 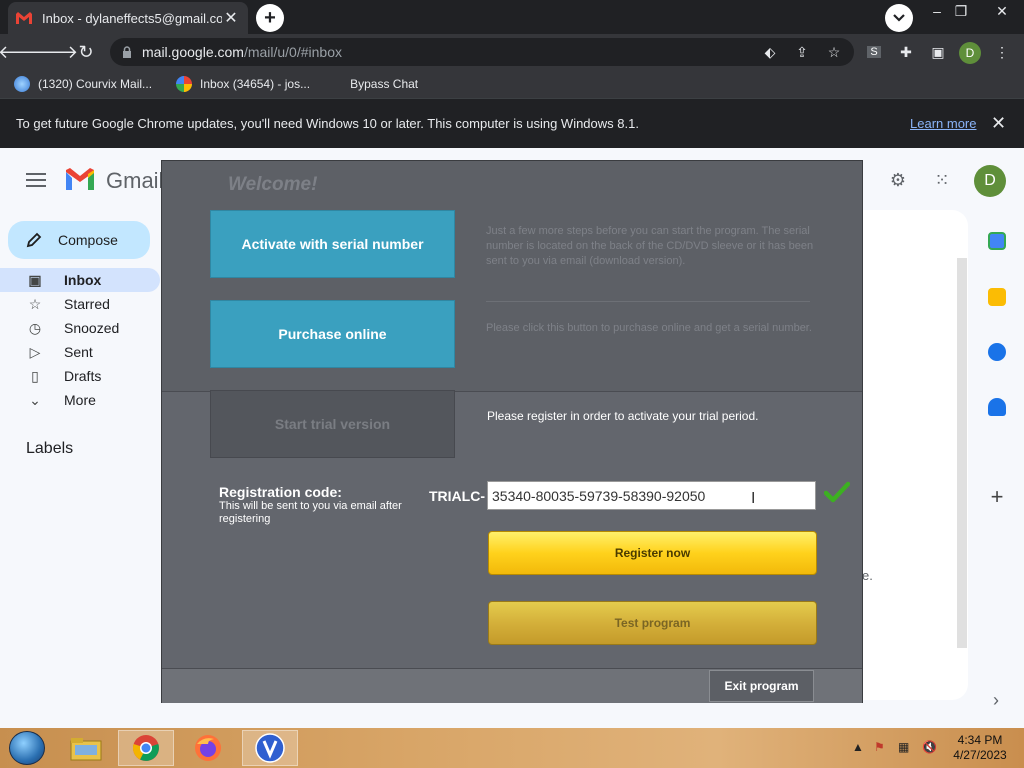 I want to click on text-cursor-icon: I, so click(x=753, y=498).